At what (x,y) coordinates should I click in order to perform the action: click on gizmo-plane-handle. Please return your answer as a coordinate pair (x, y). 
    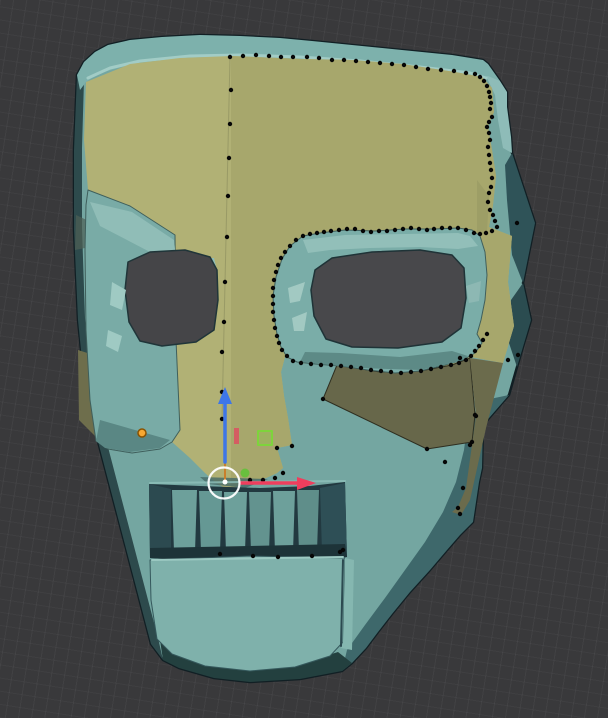
    Looking at the image, I should click on (265, 438).